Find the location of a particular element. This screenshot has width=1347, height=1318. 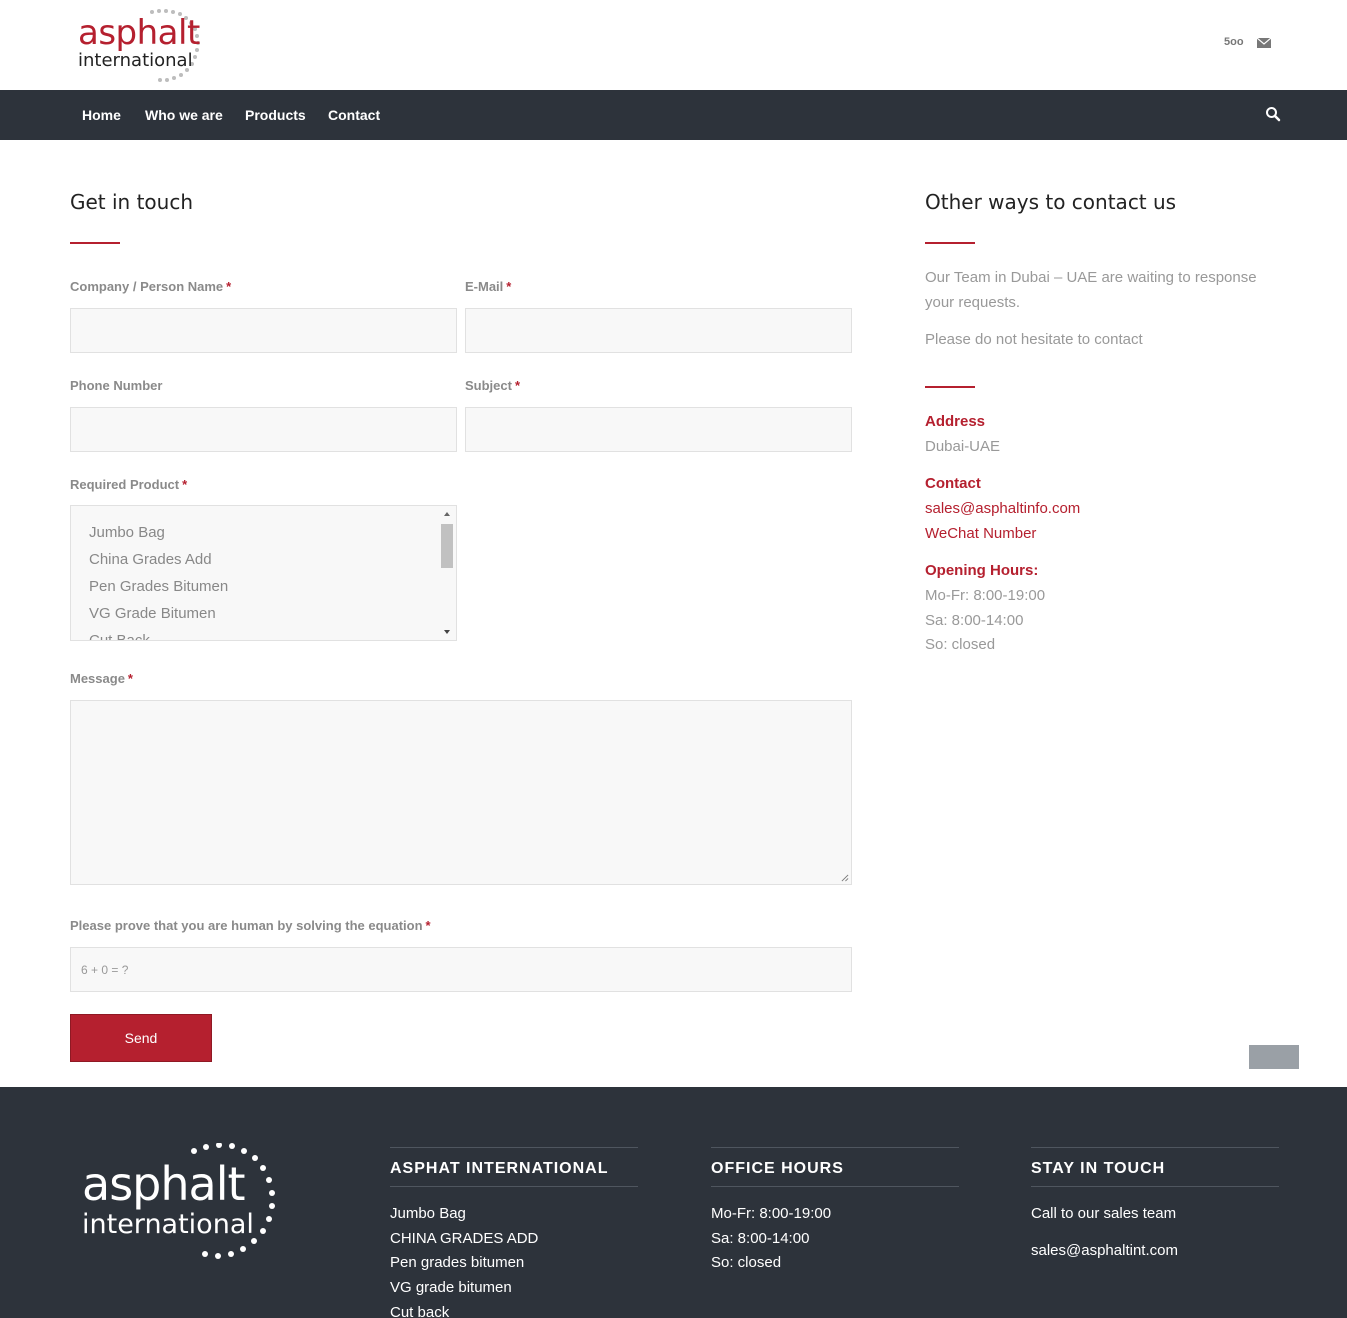

logo-word-2: international is located at coordinates (135, 60).